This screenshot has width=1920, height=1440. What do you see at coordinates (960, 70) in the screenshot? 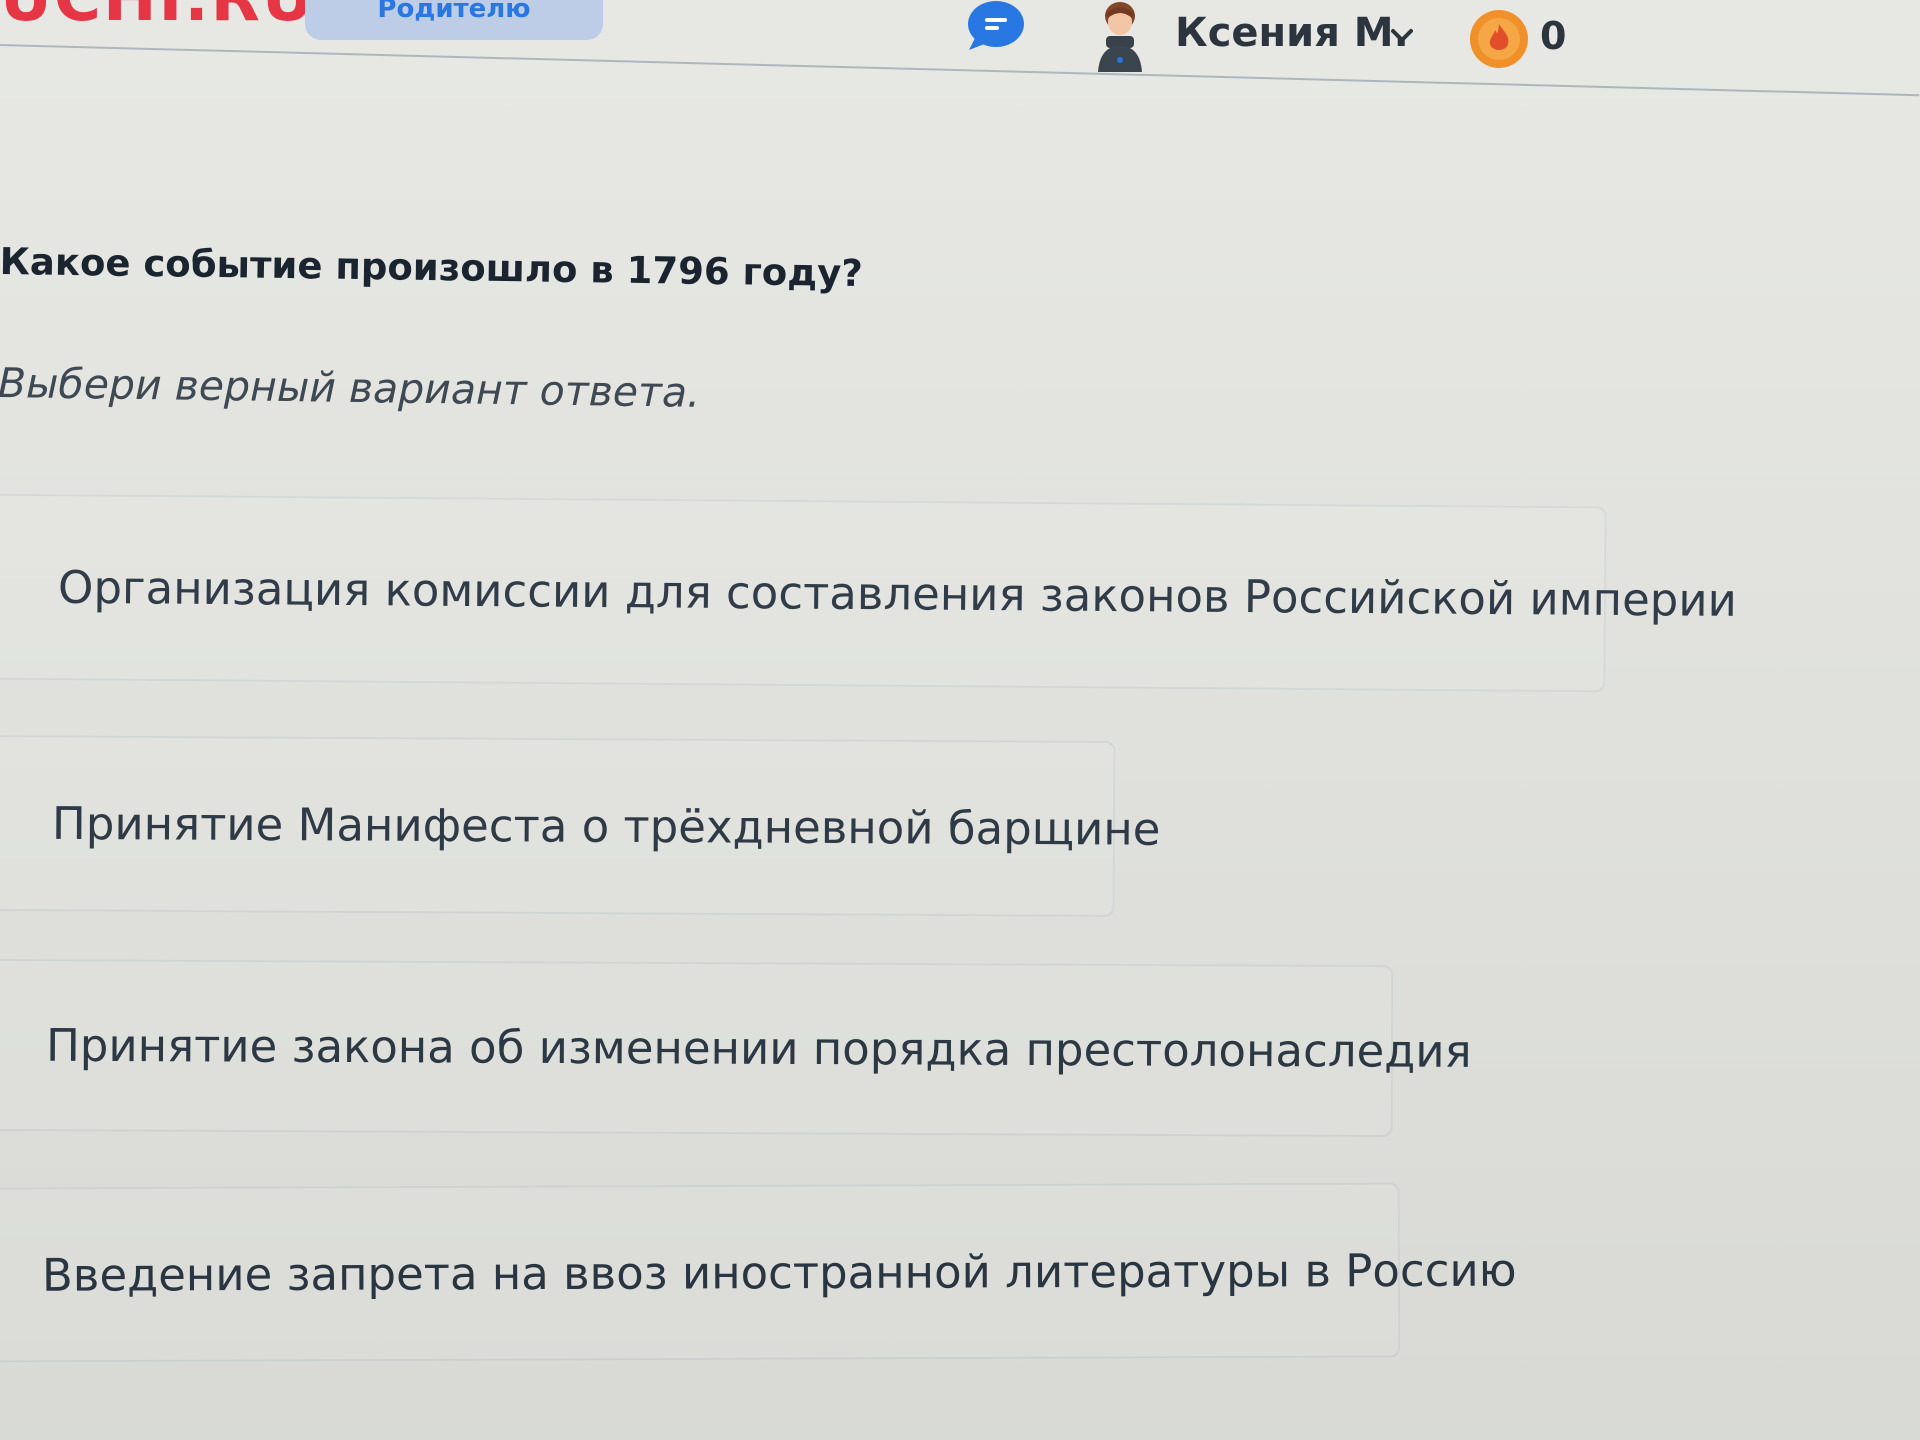
I see `header-divider` at bounding box center [960, 70].